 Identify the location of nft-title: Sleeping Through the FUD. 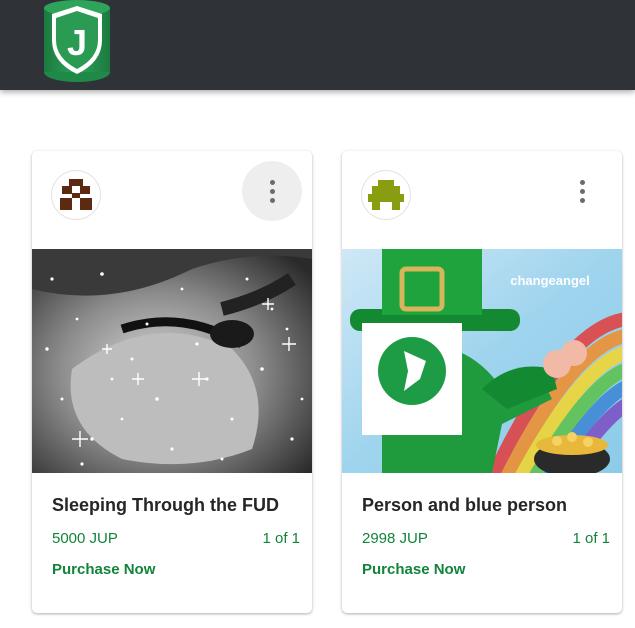
(165, 505).